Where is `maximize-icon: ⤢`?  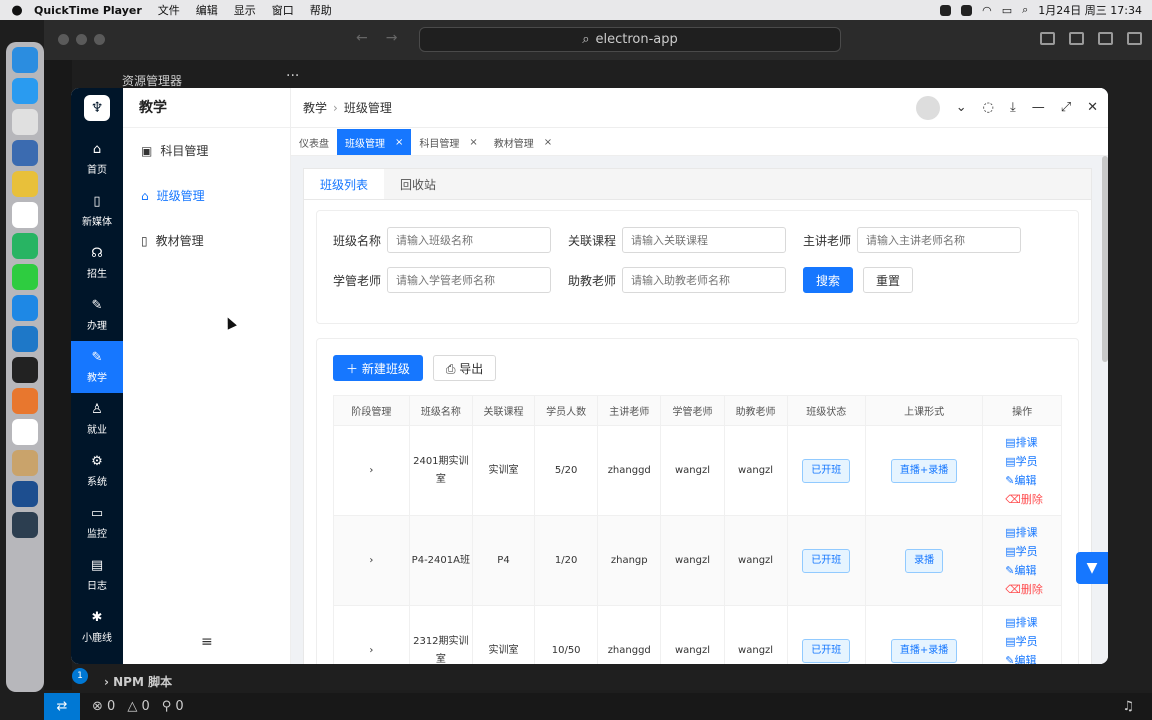
maximize-icon: ⤢ is located at coordinates (1066, 107).